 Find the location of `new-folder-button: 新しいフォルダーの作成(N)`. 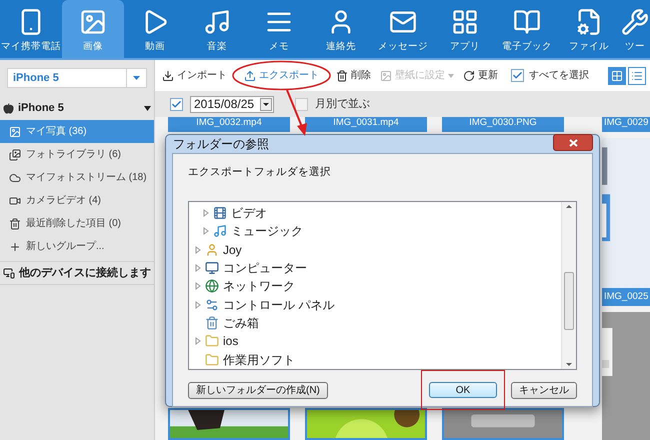

new-folder-button: 新しいフォルダーの作成(N) is located at coordinates (258, 390).